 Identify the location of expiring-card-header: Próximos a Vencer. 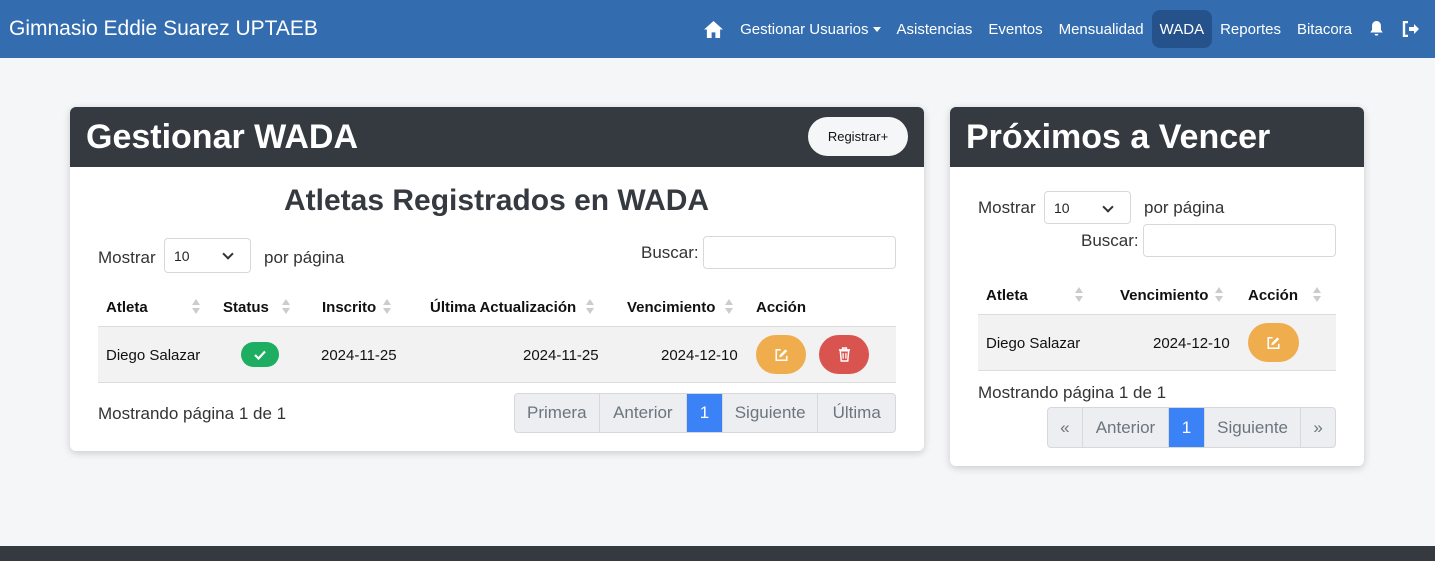
(1157, 137).